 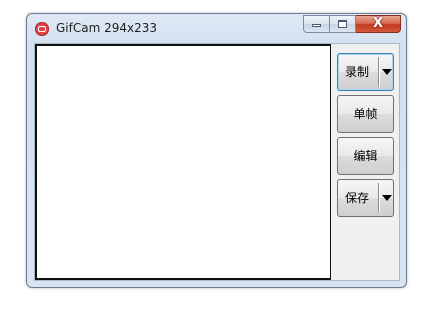 I want to click on edit-button: 编辑, so click(x=365, y=156).